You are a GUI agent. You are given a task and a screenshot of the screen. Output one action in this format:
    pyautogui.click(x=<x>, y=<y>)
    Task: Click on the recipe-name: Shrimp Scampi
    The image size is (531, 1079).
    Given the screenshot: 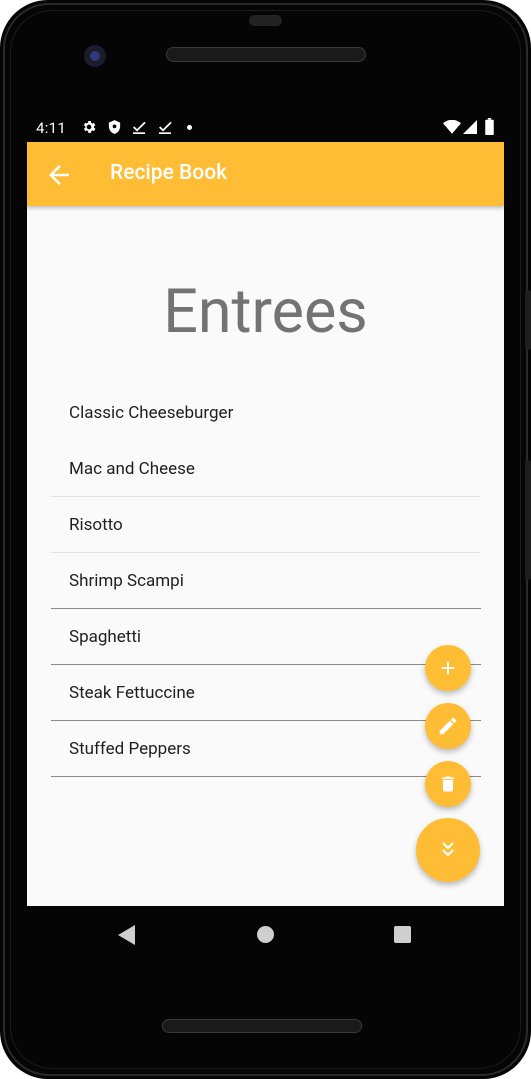 What is the action you would take?
    pyautogui.click(x=126, y=581)
    